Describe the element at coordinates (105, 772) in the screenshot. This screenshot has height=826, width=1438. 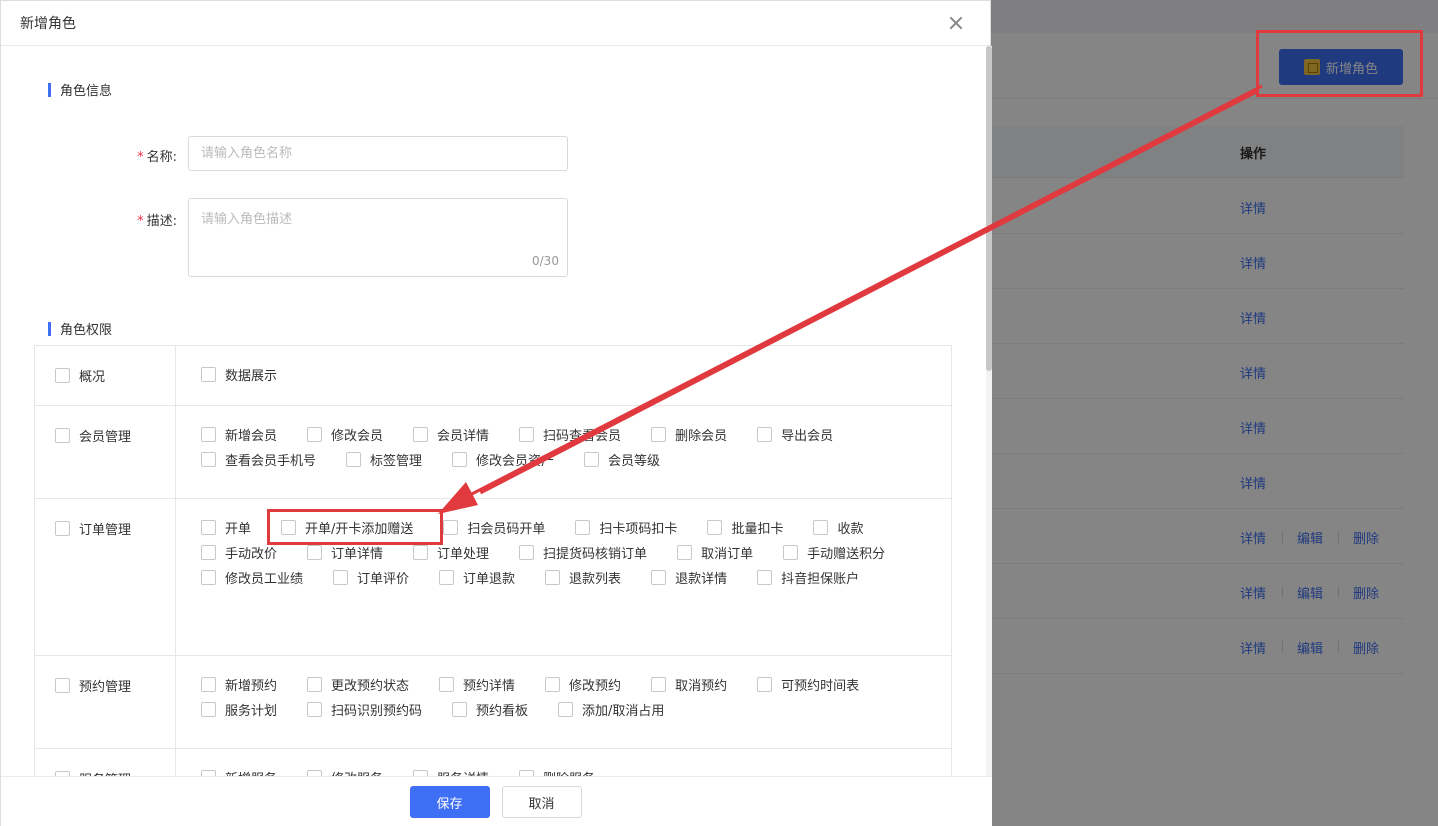
I see `permission-category-label: 服务管理` at that location.